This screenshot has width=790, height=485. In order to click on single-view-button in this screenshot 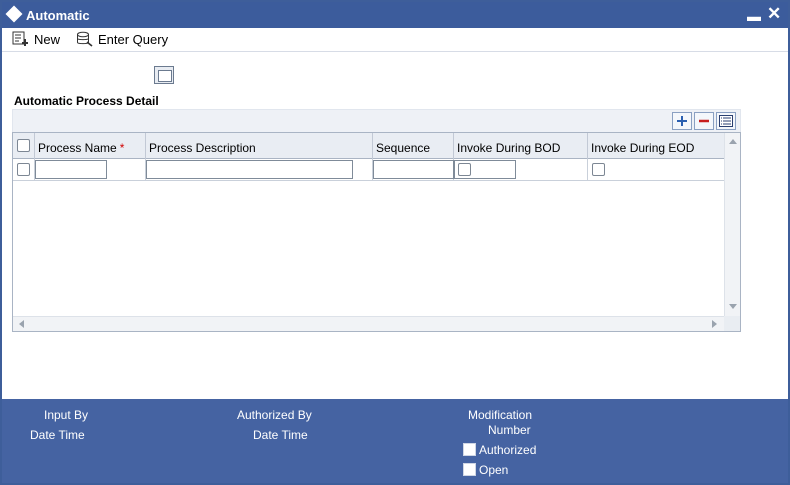, I will do `click(726, 121)`.